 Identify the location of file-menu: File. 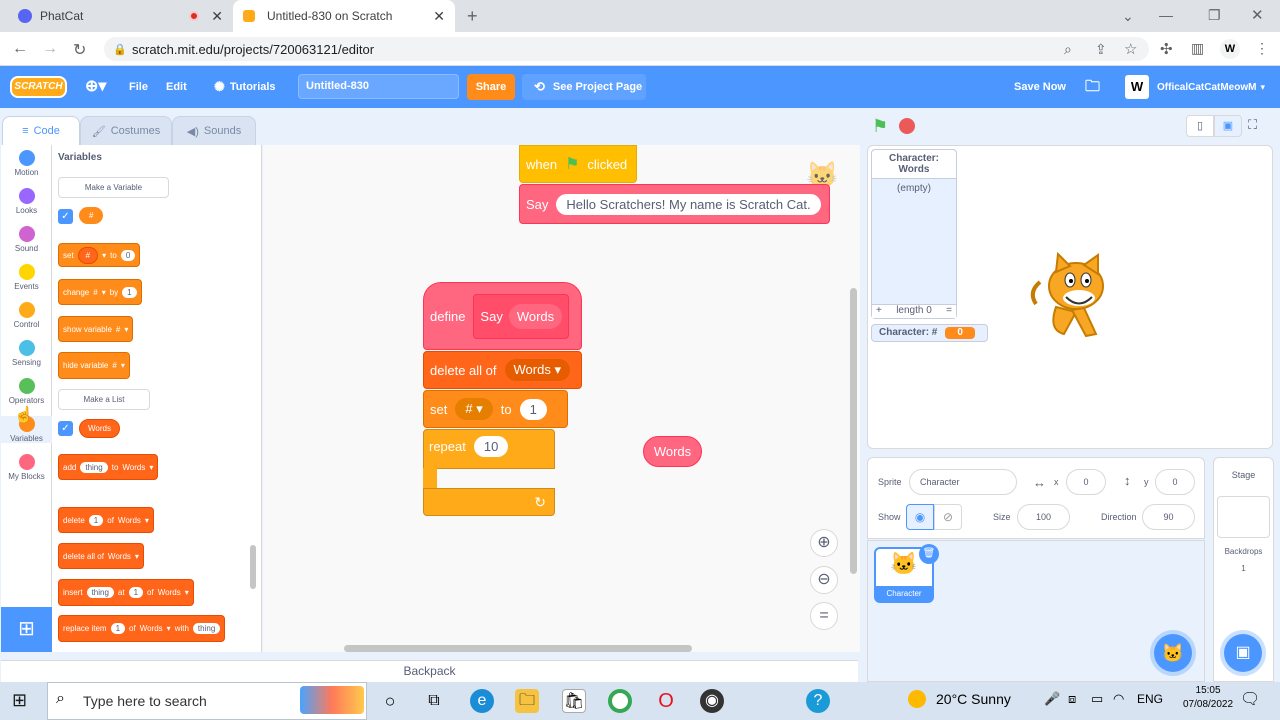
(138, 87).